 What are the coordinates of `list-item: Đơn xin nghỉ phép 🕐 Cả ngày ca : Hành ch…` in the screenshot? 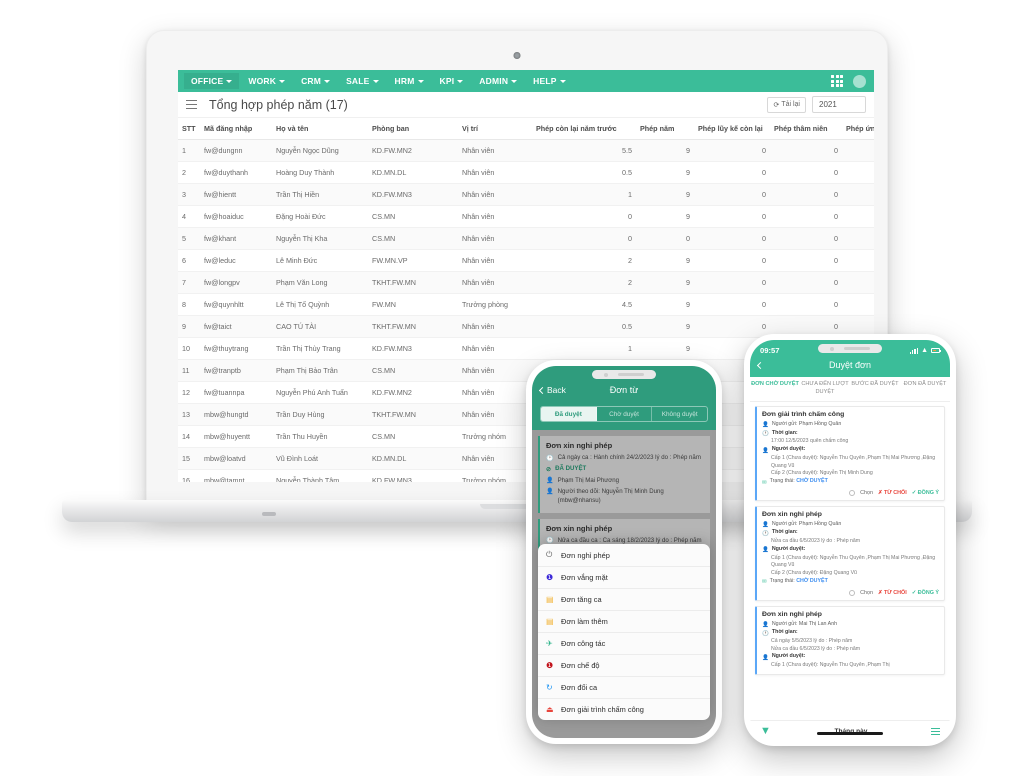 It's located at (624, 474).